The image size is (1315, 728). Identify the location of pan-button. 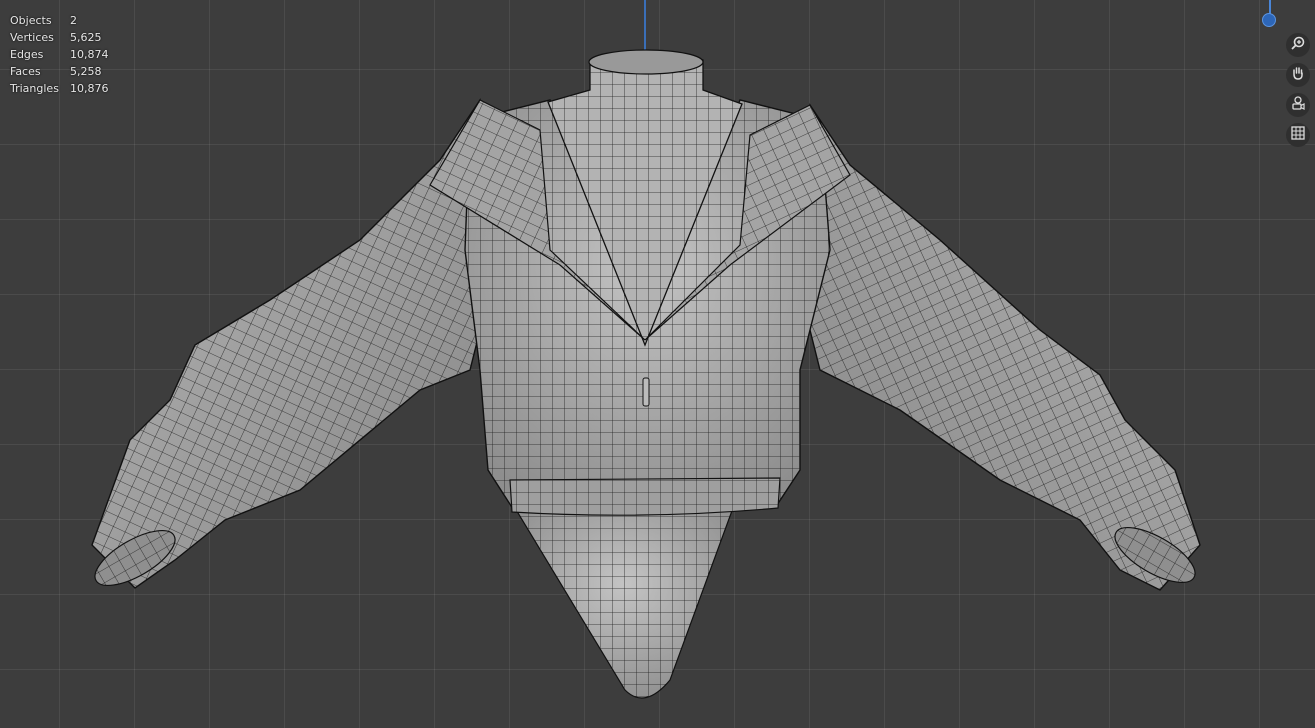
(1298, 75).